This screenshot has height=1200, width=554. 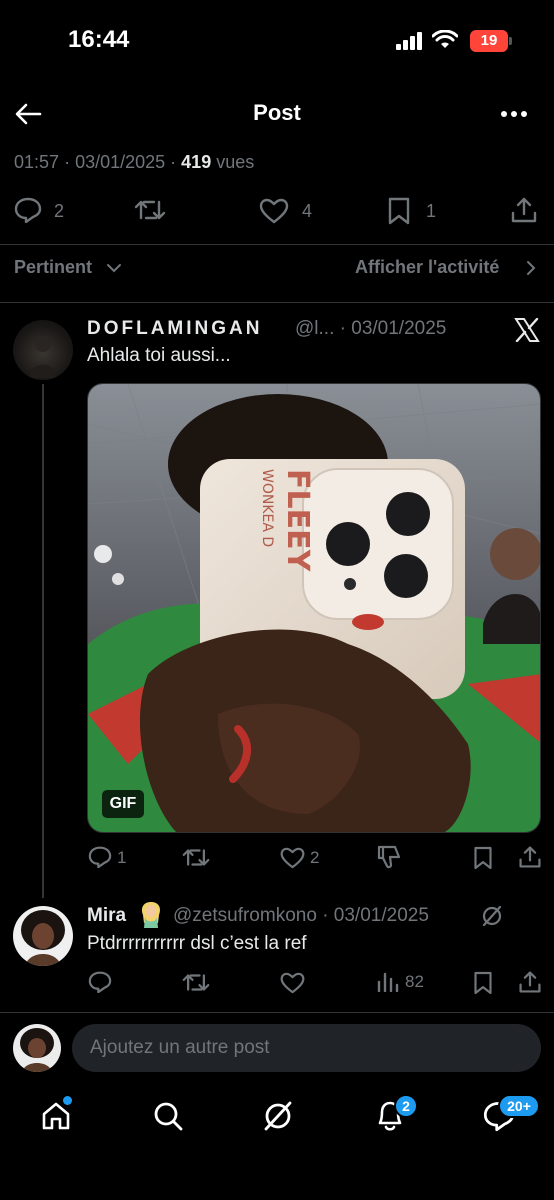 What do you see at coordinates (514, 114) in the screenshot?
I see `more-options-icon` at bounding box center [514, 114].